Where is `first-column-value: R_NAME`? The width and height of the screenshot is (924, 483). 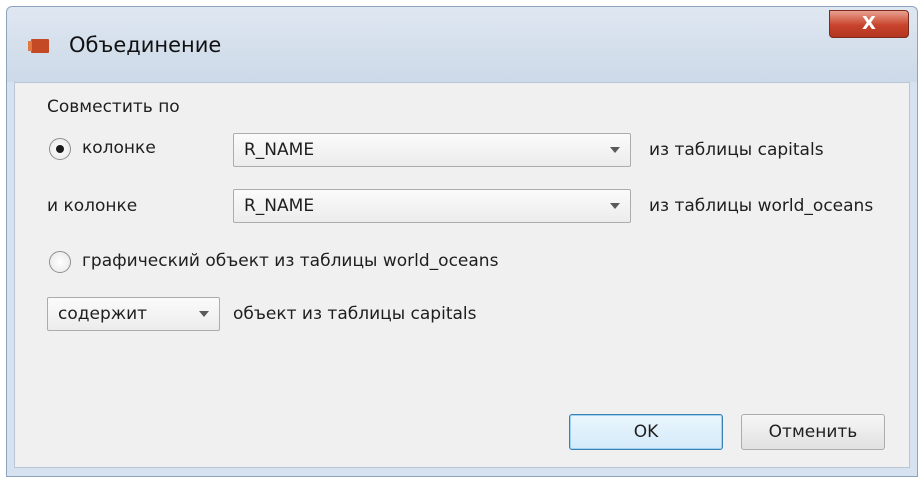 first-column-value: R_NAME is located at coordinates (279, 150).